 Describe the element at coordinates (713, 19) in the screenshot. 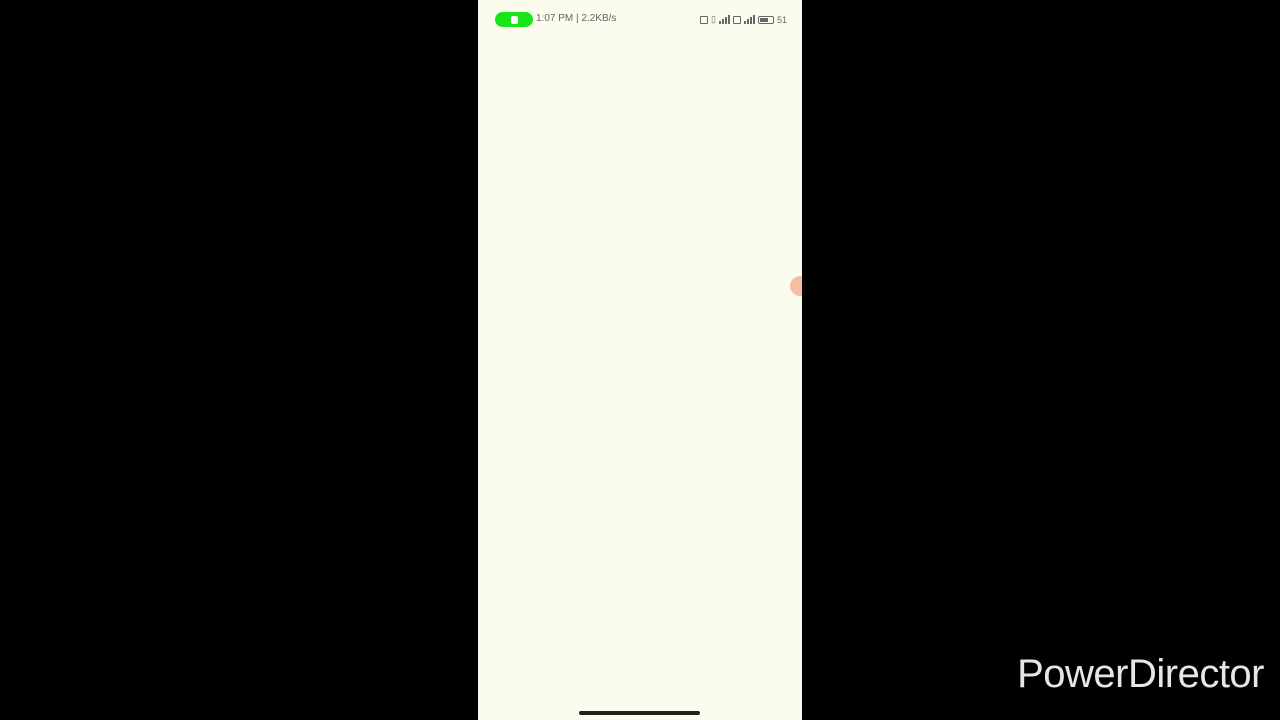

I see `volte-icon: ▯` at that location.